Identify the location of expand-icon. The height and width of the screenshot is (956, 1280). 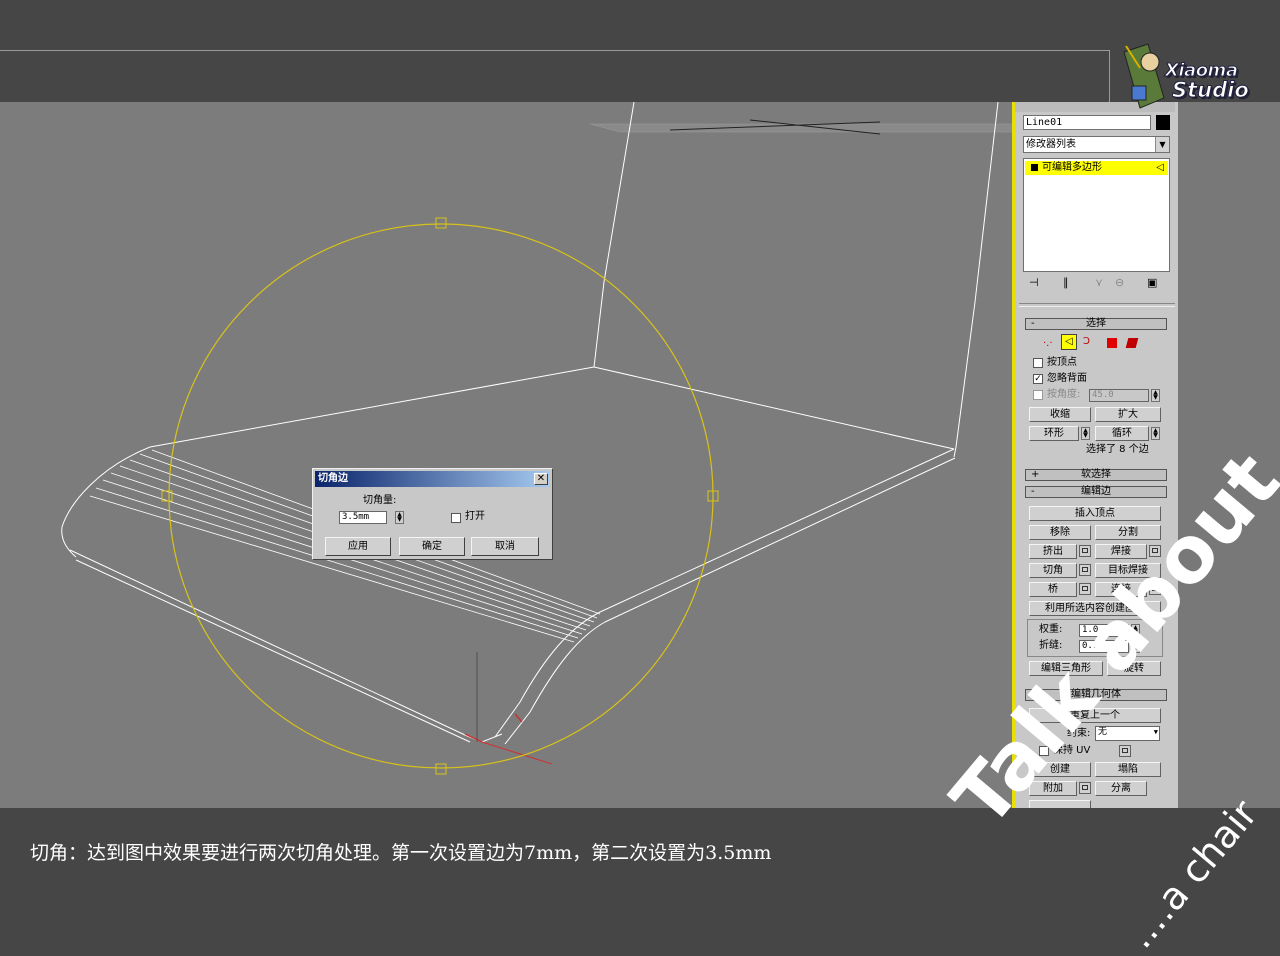
(1034, 167).